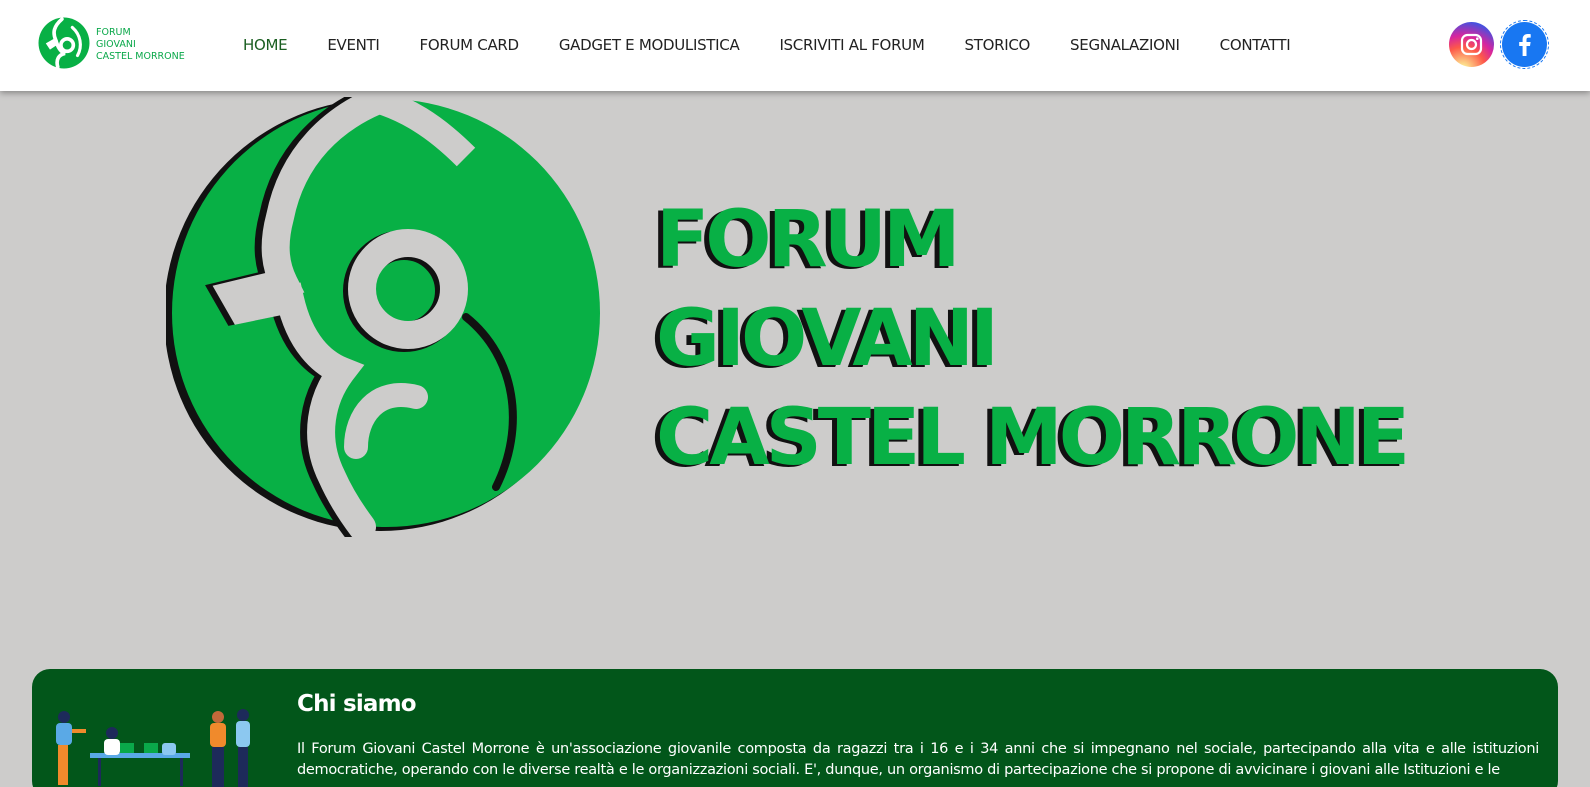 Image resolution: width=1590 pixels, height=787 pixels. What do you see at coordinates (470, 45) in the screenshot?
I see `nav-item-forum-card: FORUM CARD` at bounding box center [470, 45].